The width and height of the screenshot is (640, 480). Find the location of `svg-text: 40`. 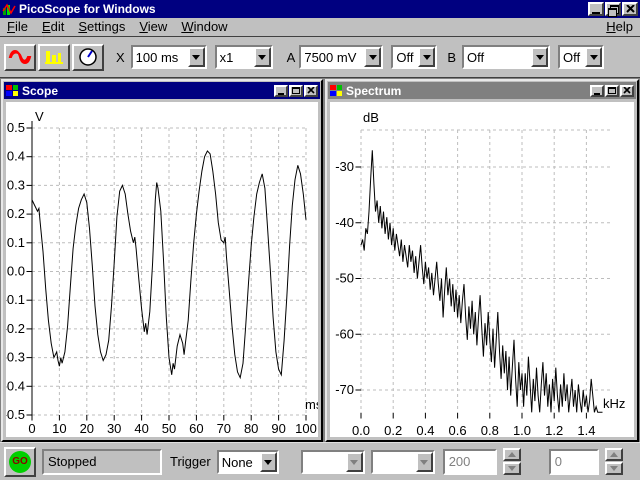

svg-text: 40 is located at coordinates (141, 428).